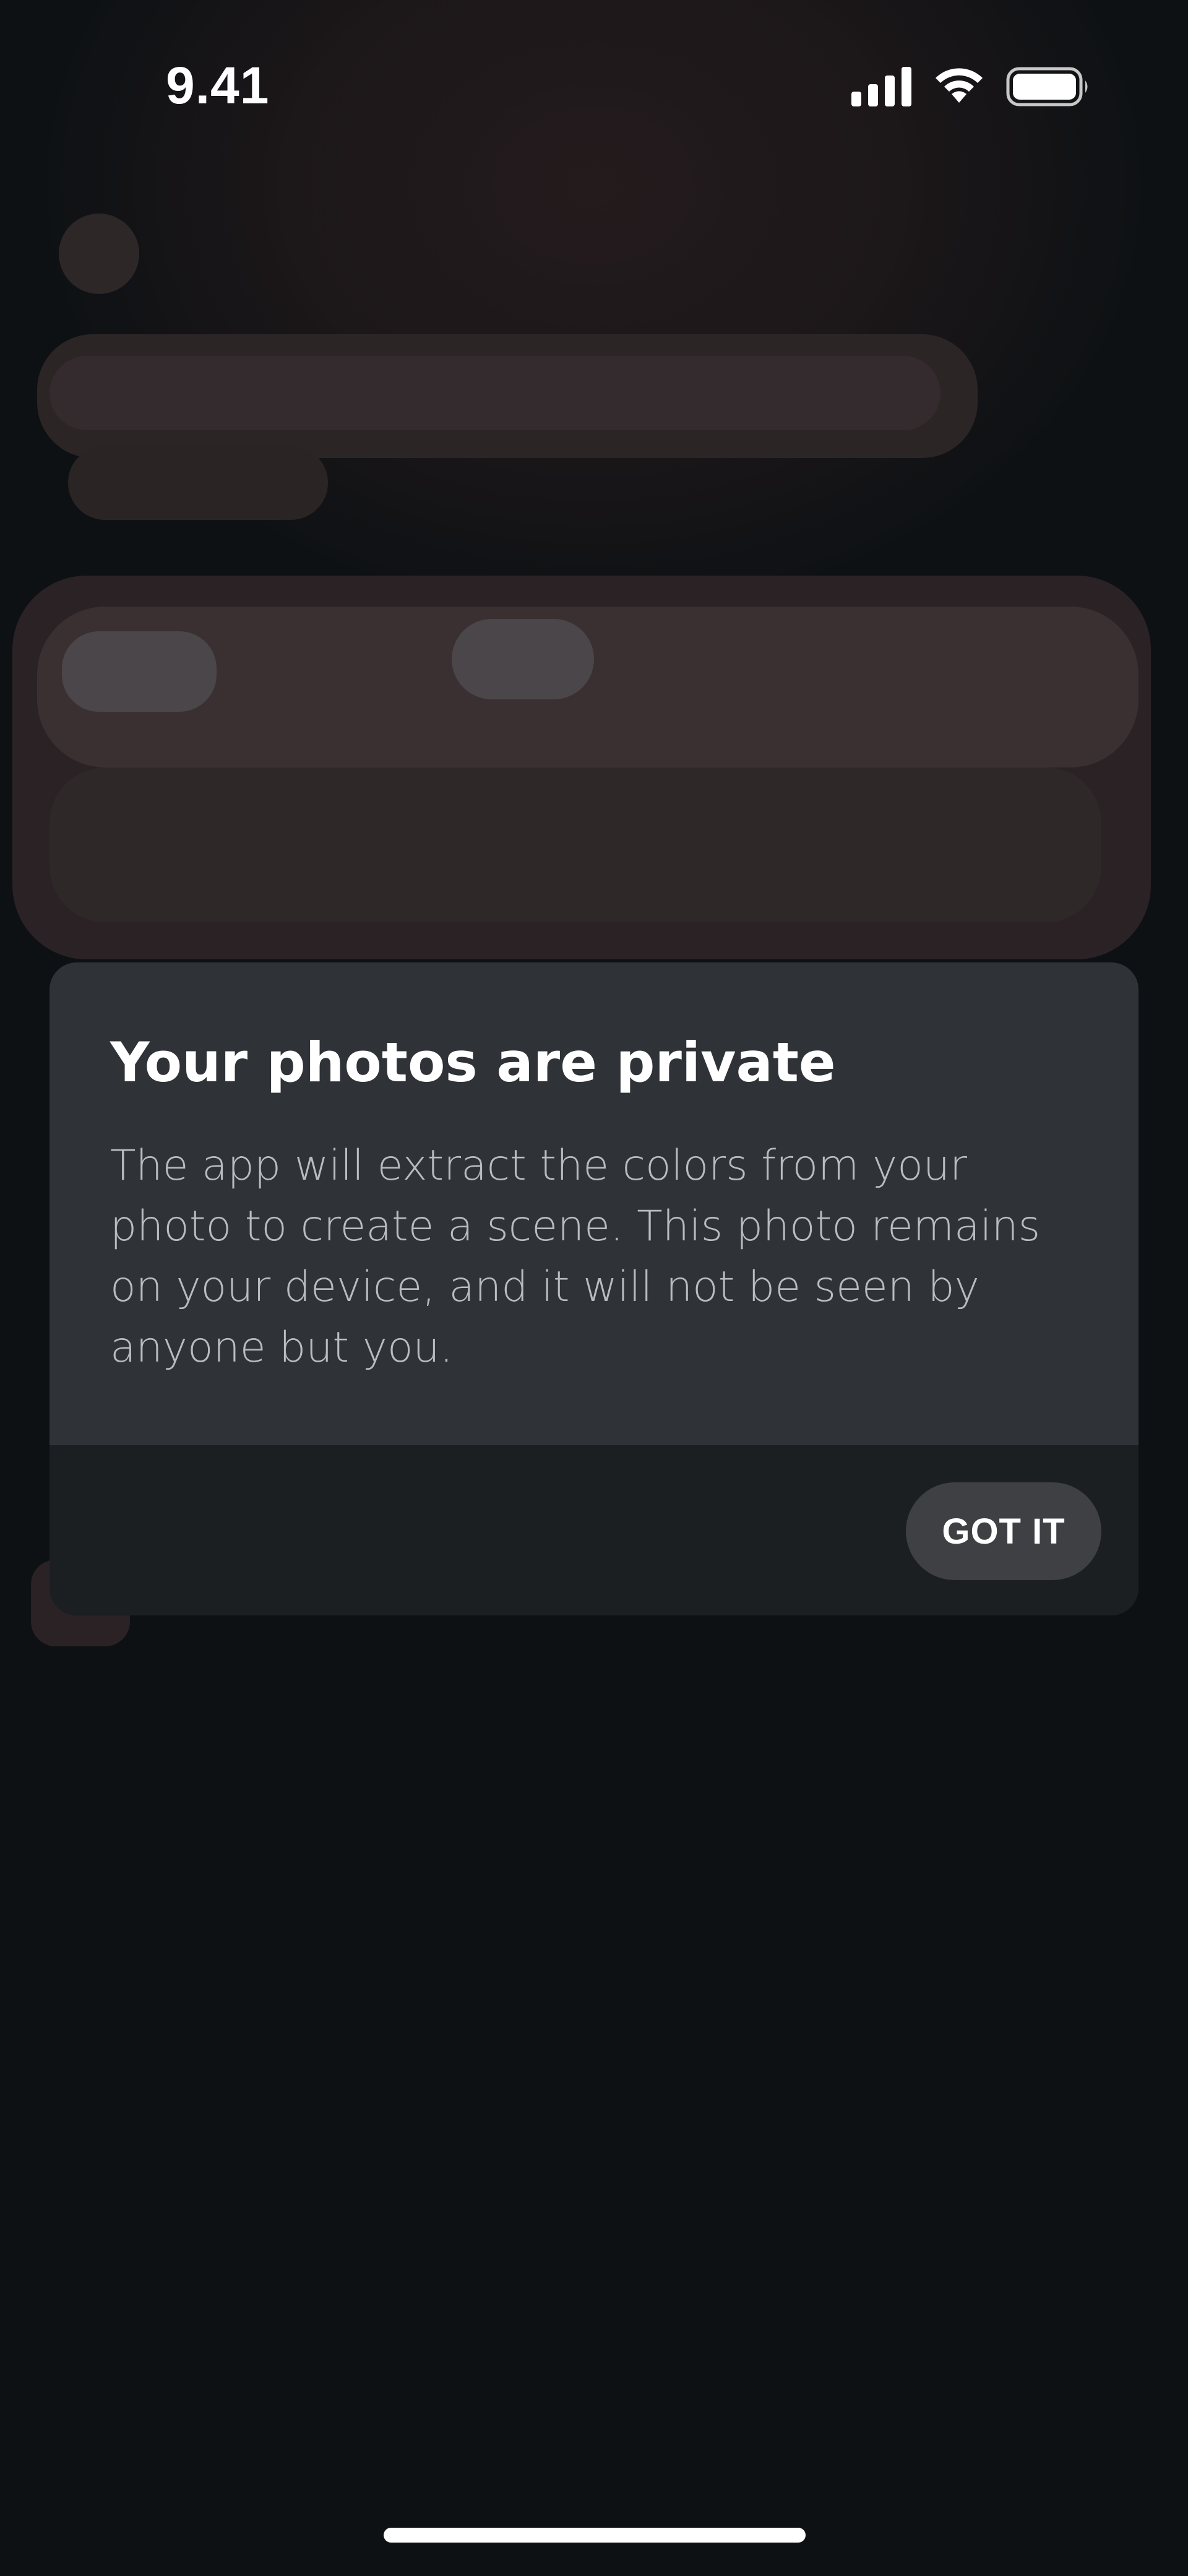 This screenshot has height=2576, width=1188. What do you see at coordinates (1047, 86) in the screenshot?
I see `battery-icon` at bounding box center [1047, 86].